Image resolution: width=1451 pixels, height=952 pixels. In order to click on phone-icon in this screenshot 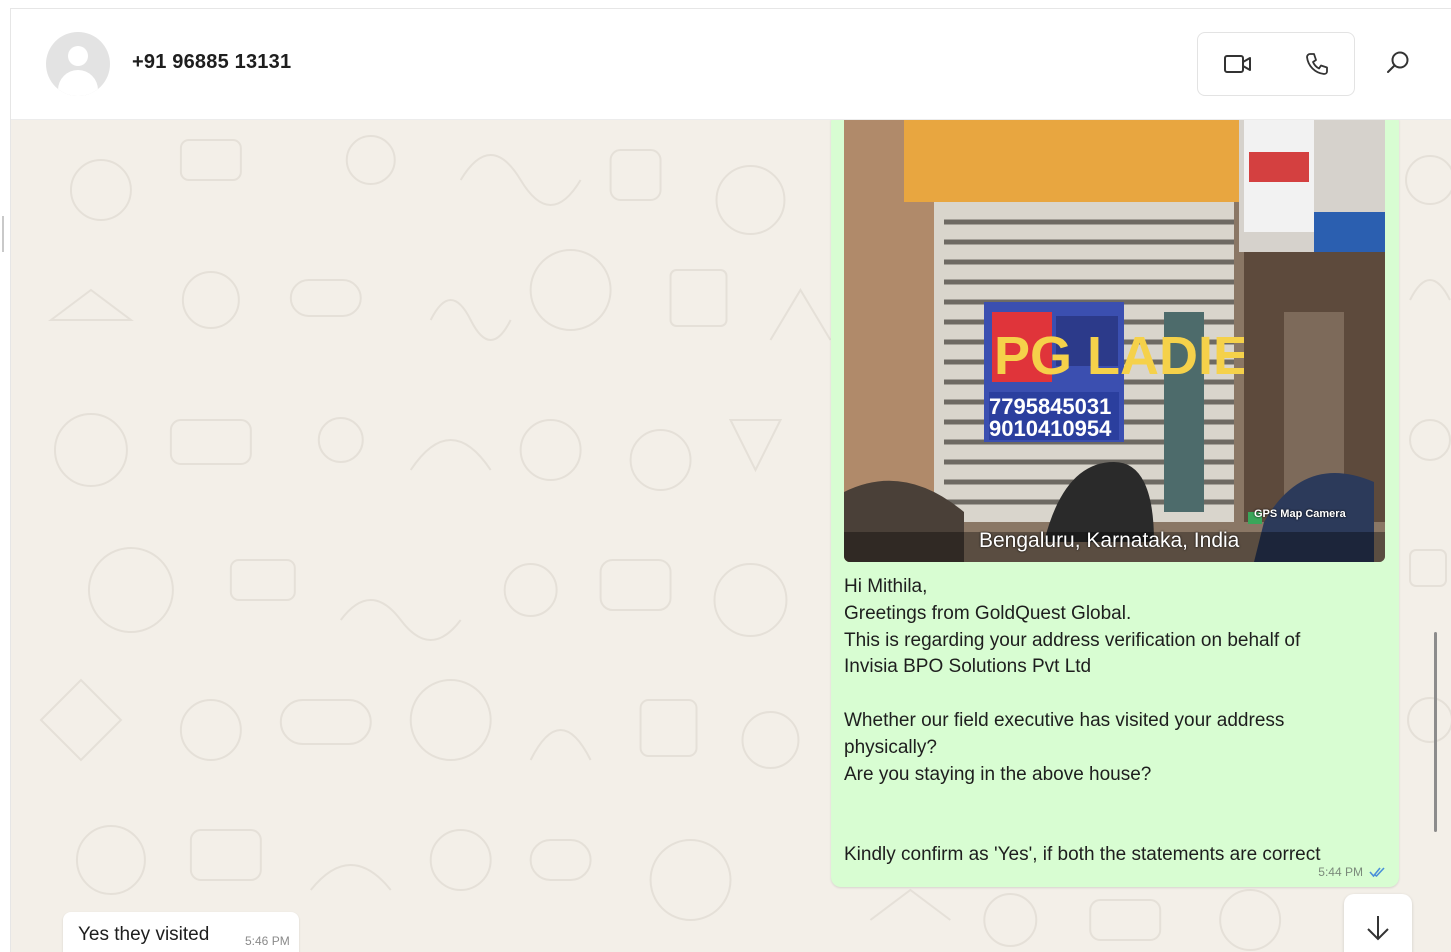, I will do `click(1316, 64)`.